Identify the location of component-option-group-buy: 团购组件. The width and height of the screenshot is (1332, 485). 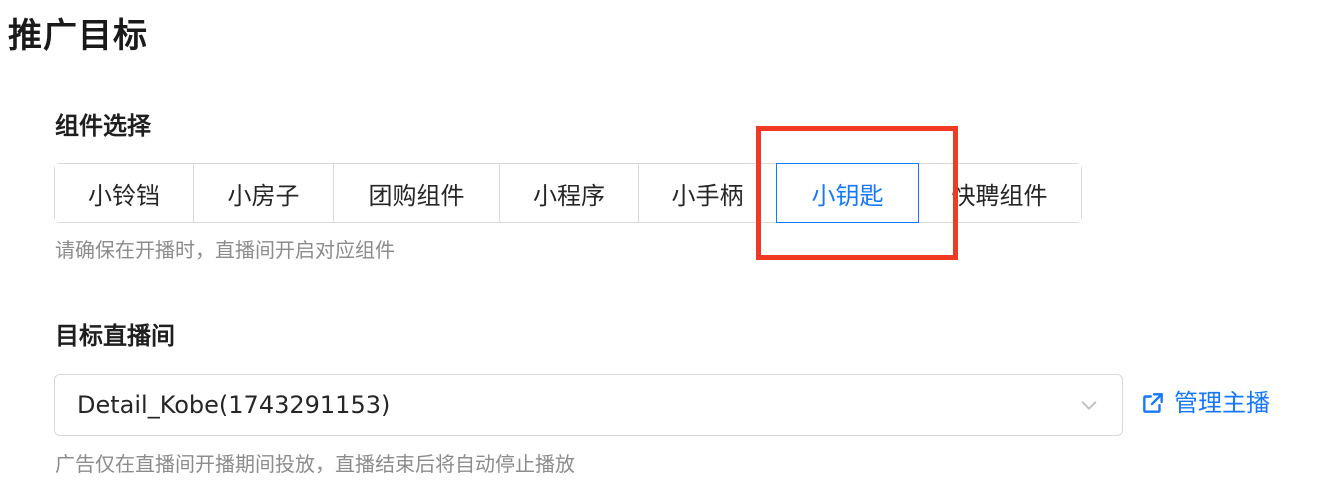
(417, 193).